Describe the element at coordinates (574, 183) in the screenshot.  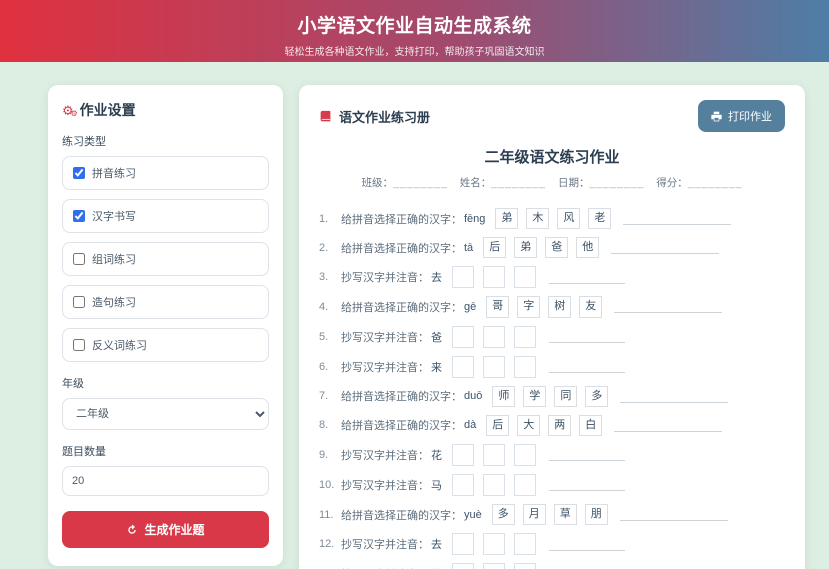
I see `worksheet-meta-label: 日期：` at that location.